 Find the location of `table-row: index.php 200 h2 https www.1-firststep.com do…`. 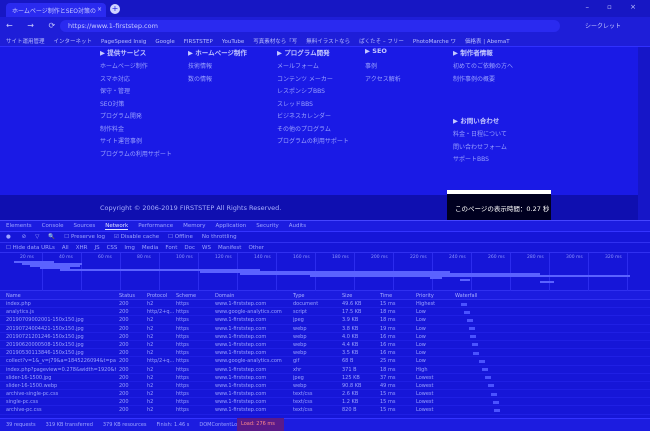

table-row: index.php 200 h2 https www.1-firststep.com do… is located at coordinates (325, 304).